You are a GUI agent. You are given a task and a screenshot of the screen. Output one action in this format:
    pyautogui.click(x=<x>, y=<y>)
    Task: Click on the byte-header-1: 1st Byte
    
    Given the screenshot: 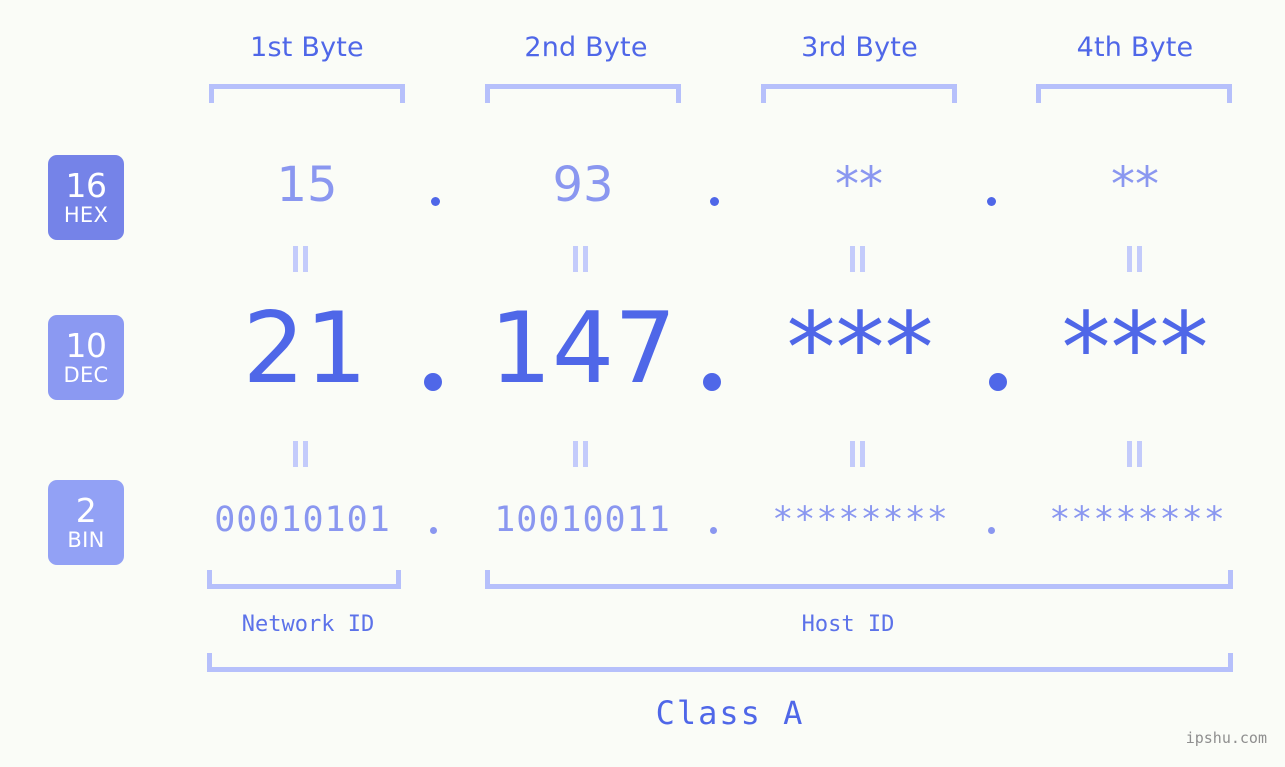 What is the action you would take?
    pyautogui.click(x=307, y=47)
    